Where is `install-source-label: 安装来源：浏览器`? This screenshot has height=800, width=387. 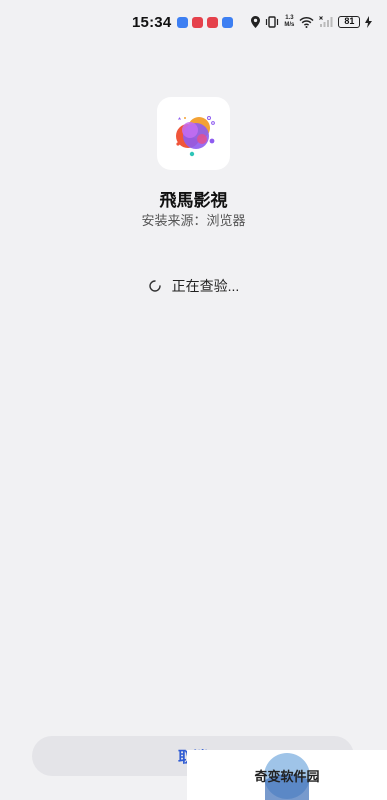 install-source-label: 安装来源：浏览器 is located at coordinates (193, 220).